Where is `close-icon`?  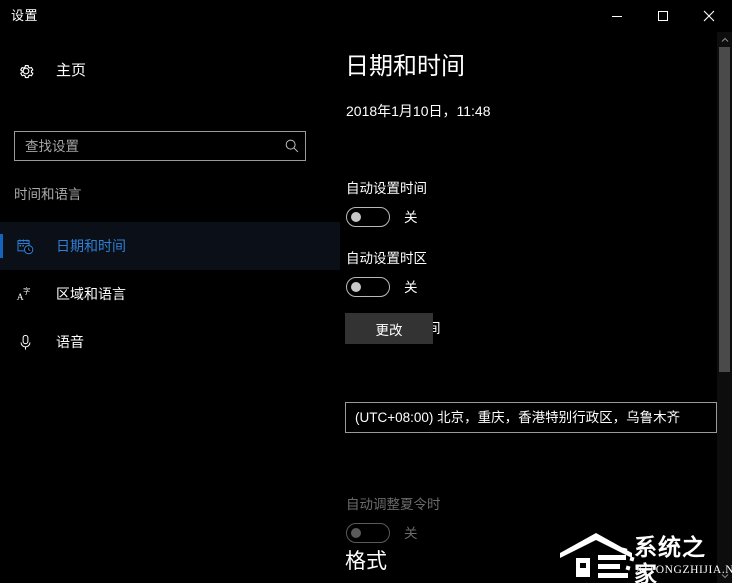
close-icon is located at coordinates (709, 16).